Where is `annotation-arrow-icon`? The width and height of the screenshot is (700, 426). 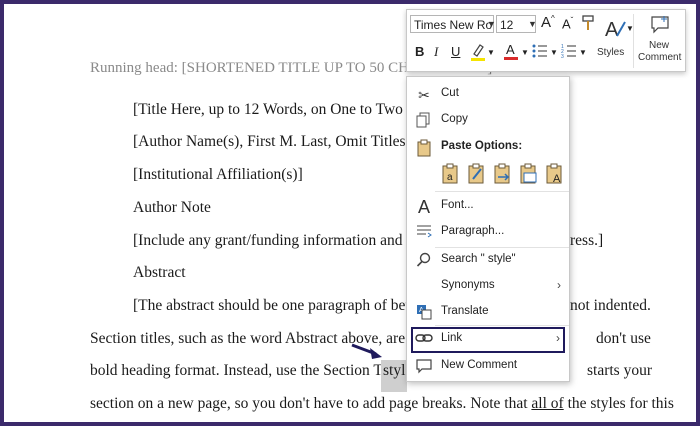 annotation-arrow-icon is located at coordinates (366, 351).